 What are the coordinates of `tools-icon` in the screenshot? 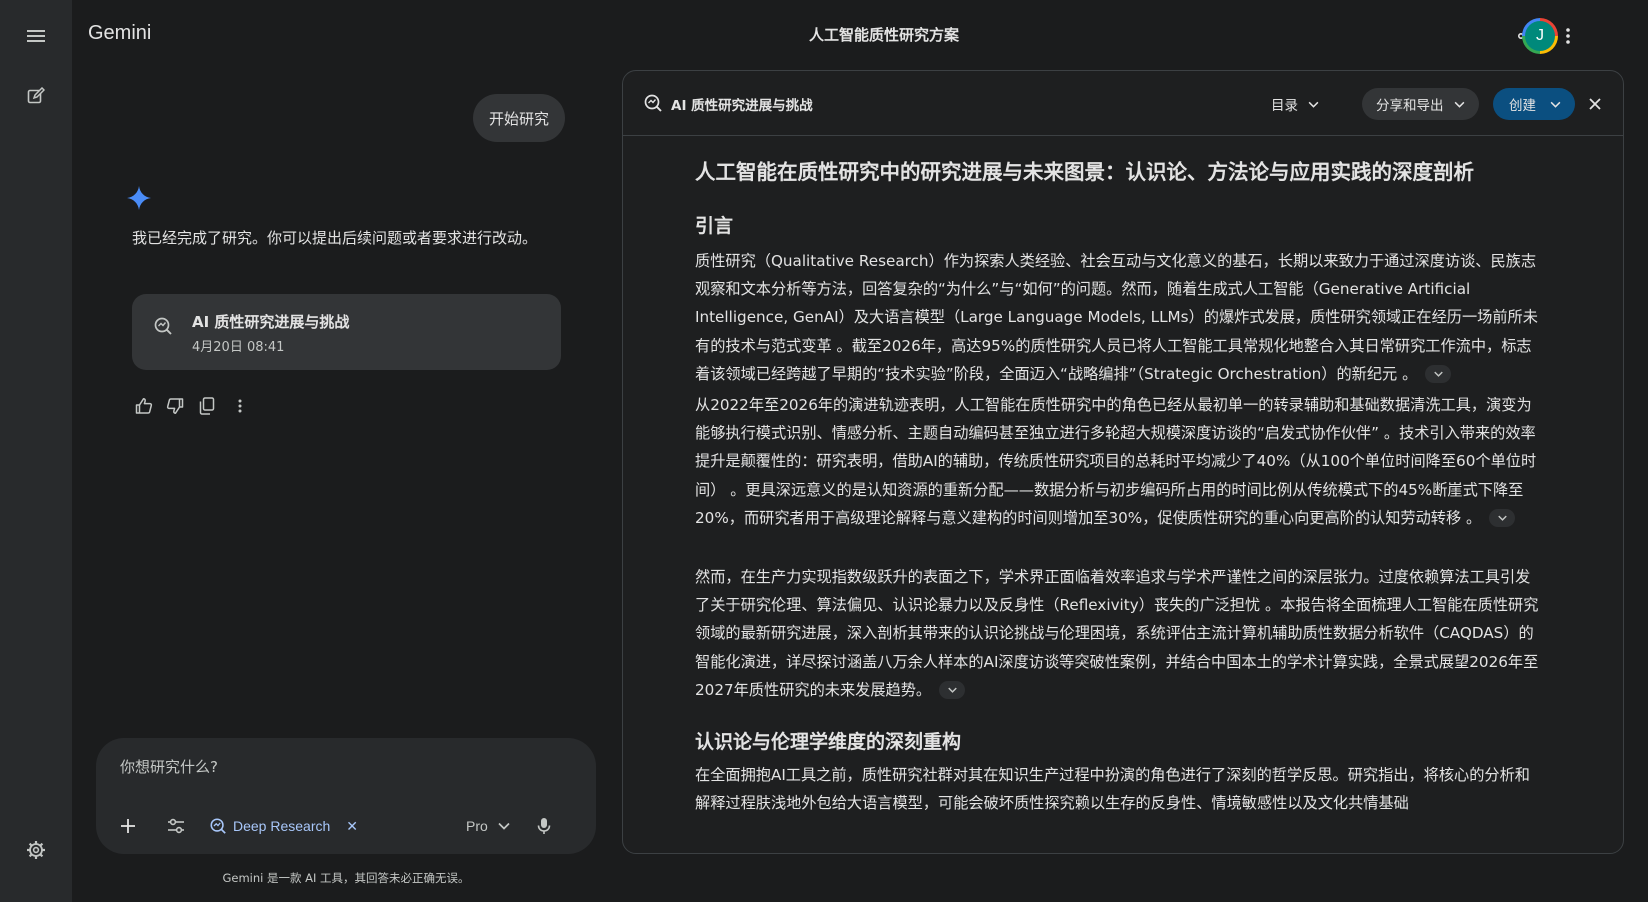 It's located at (176, 826).